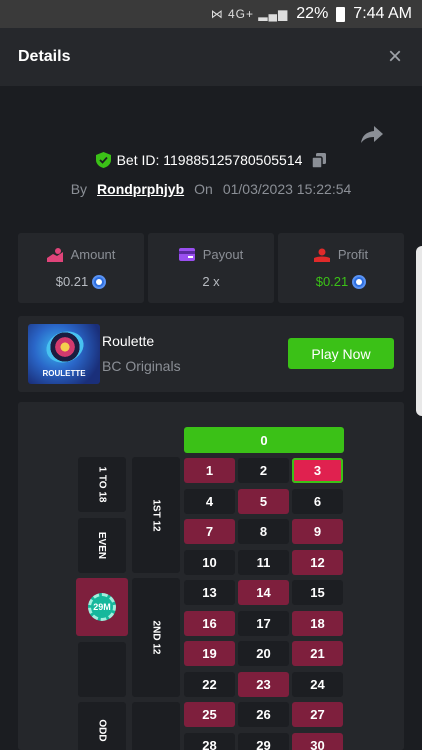  I want to click on game-thumbnail: ROULETTE, so click(64, 354).